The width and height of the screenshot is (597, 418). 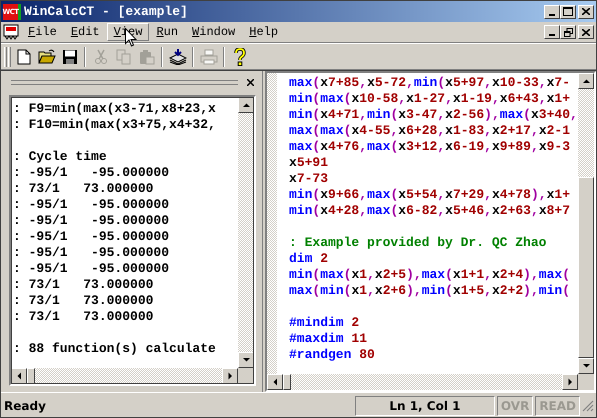 I want to click on maximize-icon, so click(x=568, y=11).